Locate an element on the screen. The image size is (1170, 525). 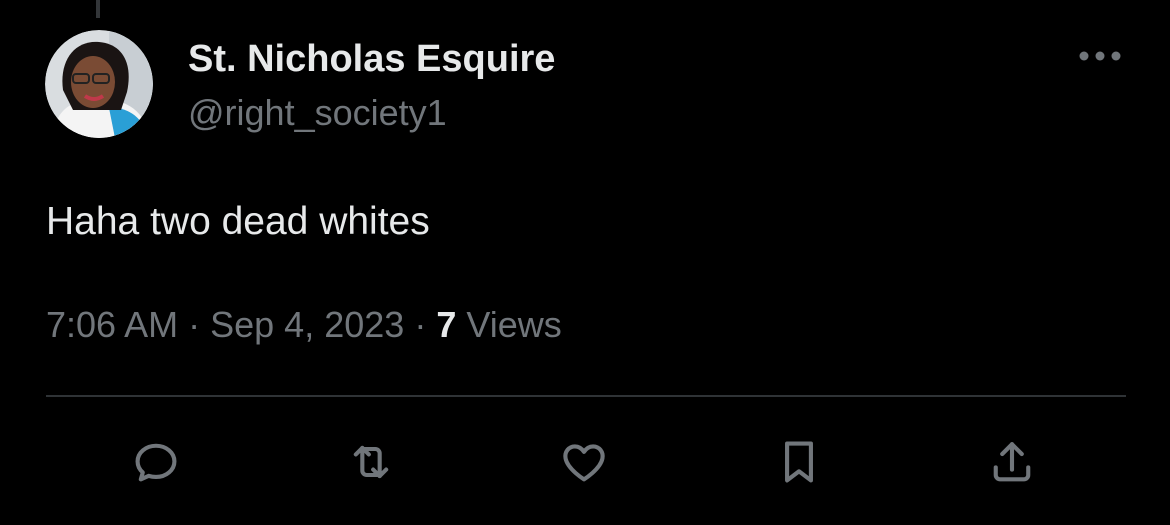
more-horizontal-icon is located at coordinates (1100, 56).